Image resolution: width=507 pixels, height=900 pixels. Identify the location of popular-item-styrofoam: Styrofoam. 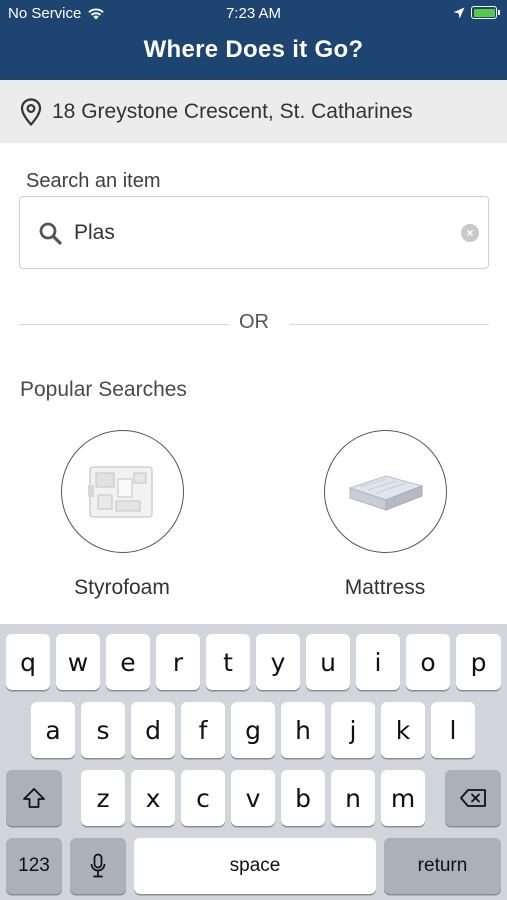
(122, 515).